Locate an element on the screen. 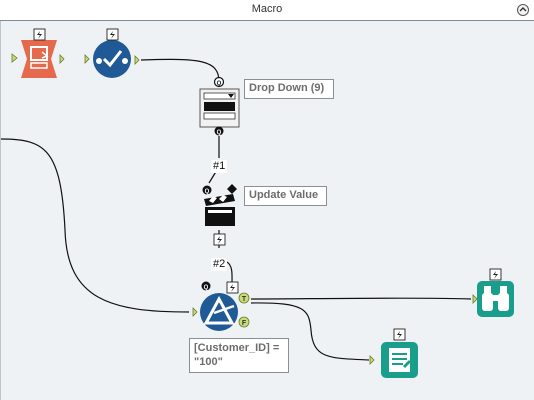 The image size is (534, 400). check-tool is located at coordinates (112, 59).